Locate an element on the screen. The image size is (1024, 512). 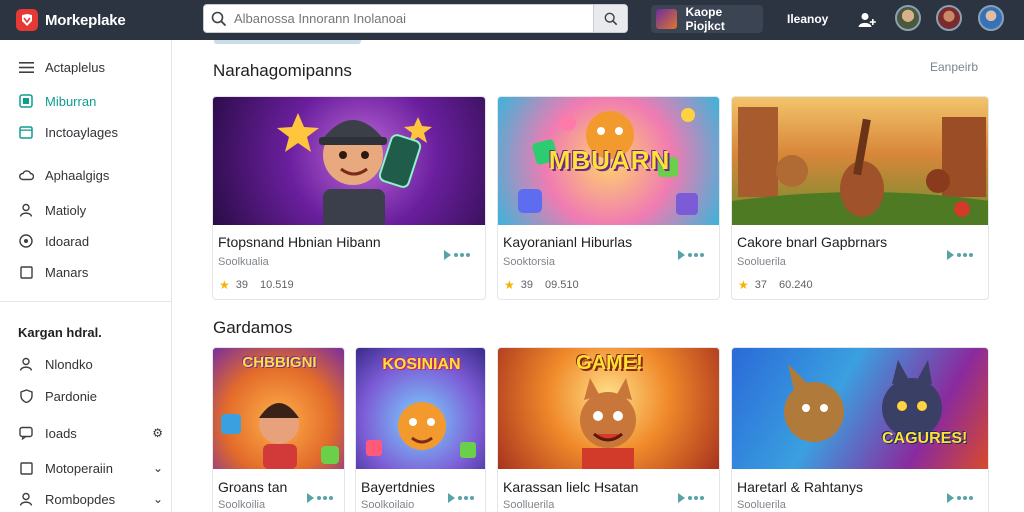
top-bar: Morkeplake Kaope Piojkct Ileanoy is located at coordinates (512, 20).